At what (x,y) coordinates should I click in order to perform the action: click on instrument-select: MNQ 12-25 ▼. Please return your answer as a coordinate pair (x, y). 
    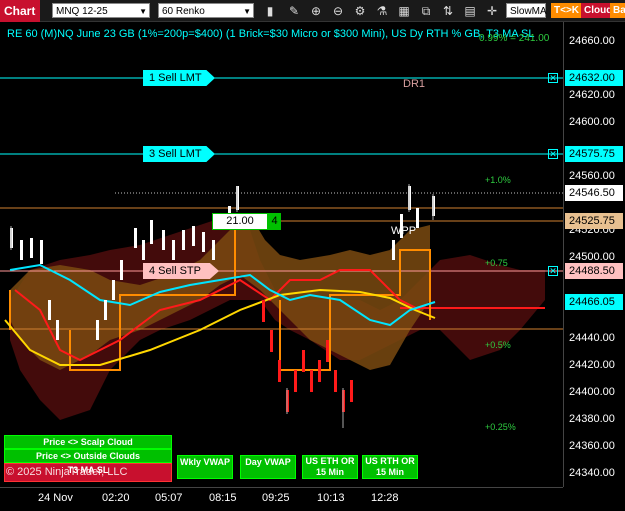
    Looking at the image, I should click on (101, 10).